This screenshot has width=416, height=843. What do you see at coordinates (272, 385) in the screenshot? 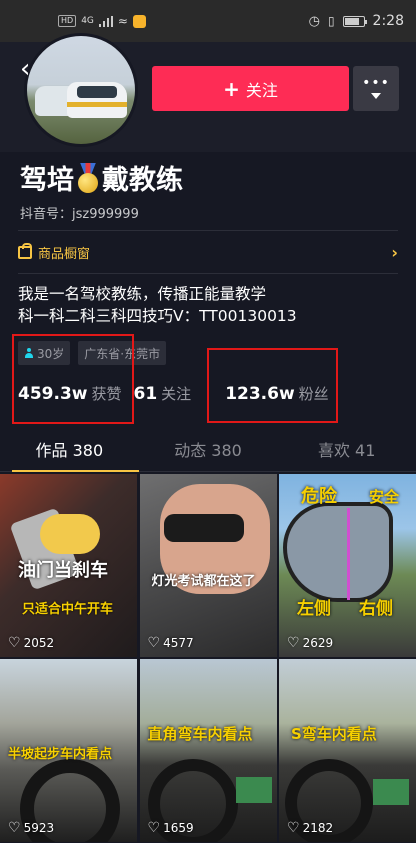
I see `highlight-box-fans` at bounding box center [272, 385].